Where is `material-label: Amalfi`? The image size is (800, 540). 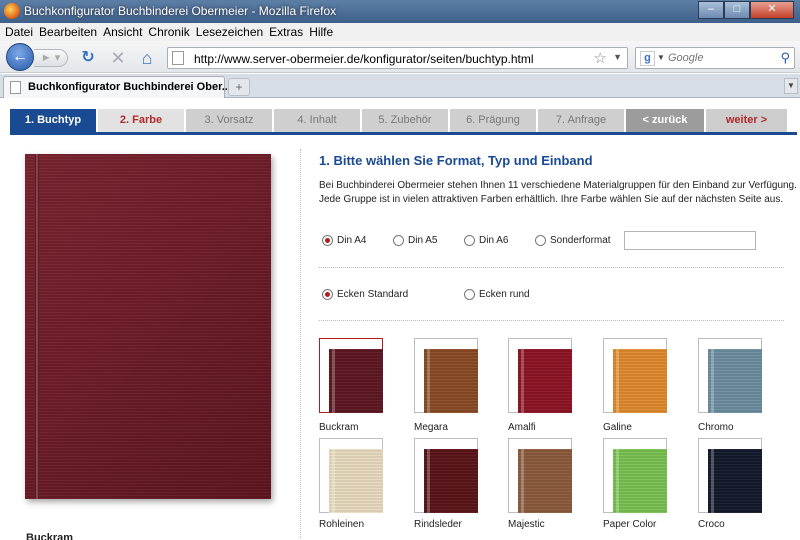
material-label: Amalfi is located at coordinates (522, 427).